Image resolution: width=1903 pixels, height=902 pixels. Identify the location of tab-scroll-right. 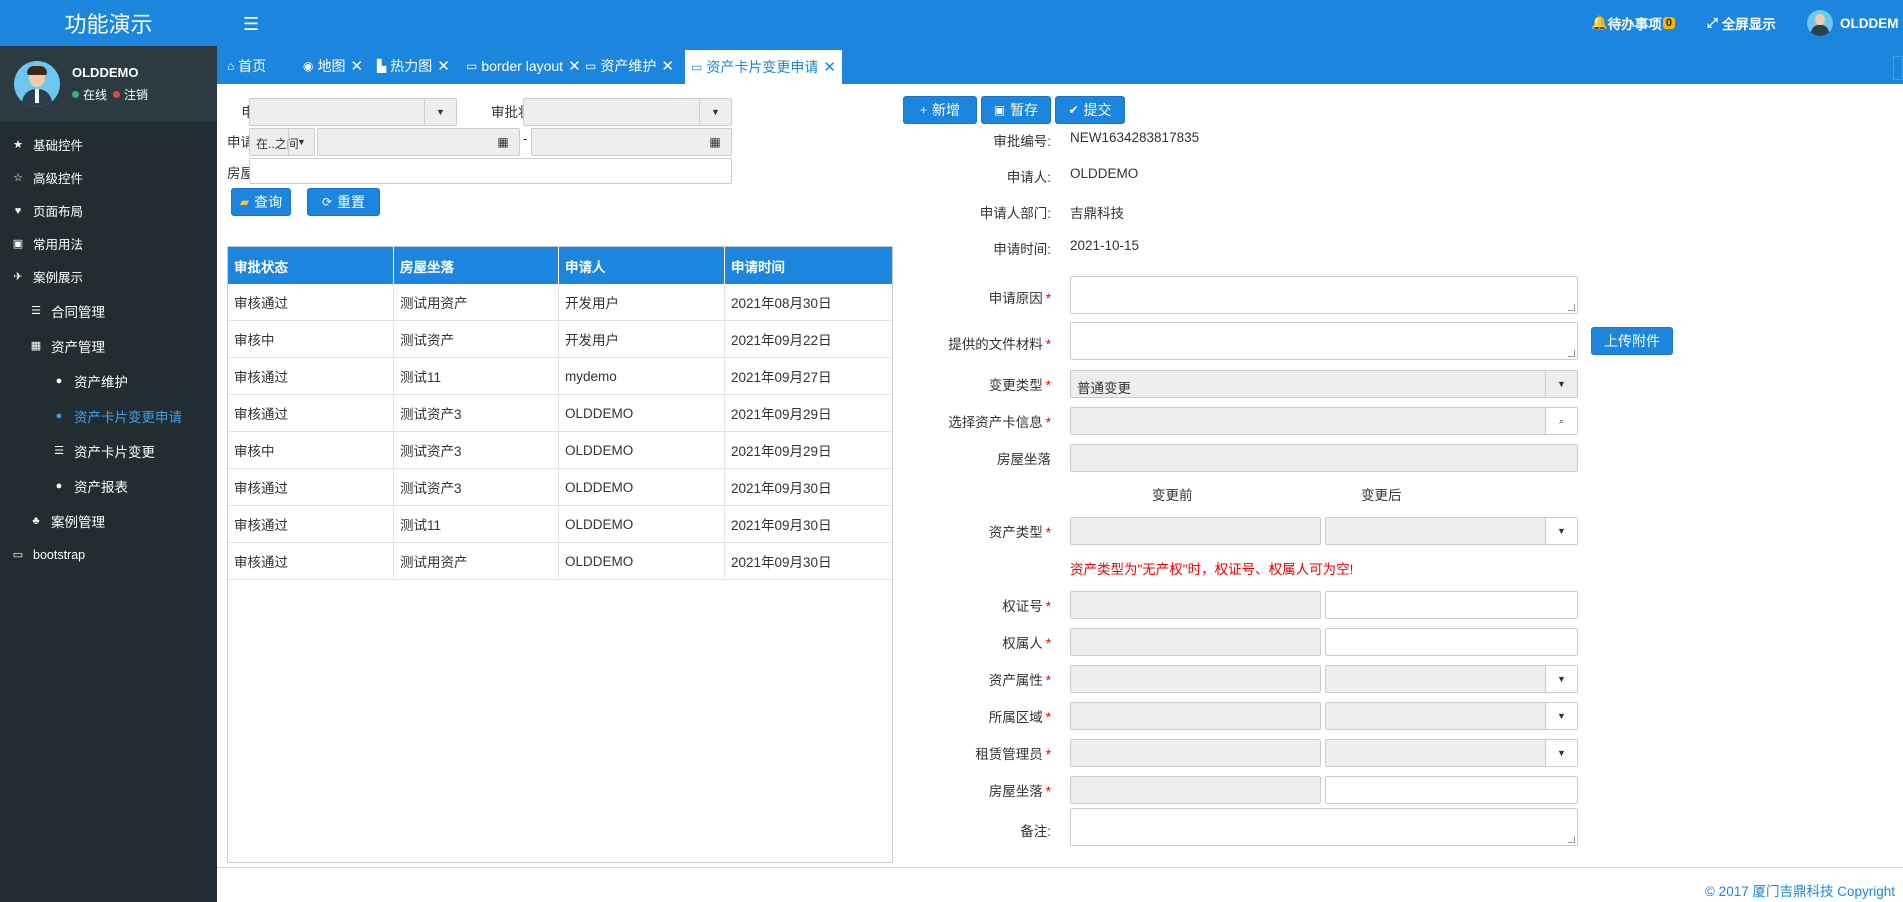
(1898, 68).